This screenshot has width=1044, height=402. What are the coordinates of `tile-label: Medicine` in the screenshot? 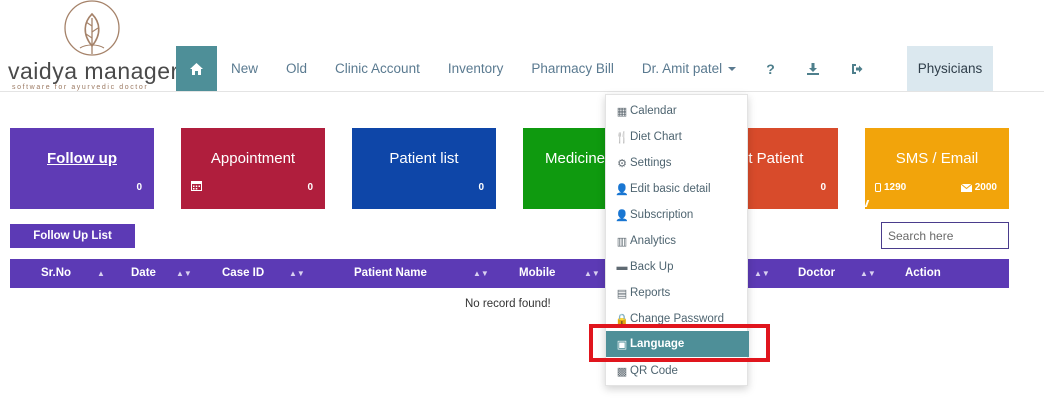 It's located at (575, 158).